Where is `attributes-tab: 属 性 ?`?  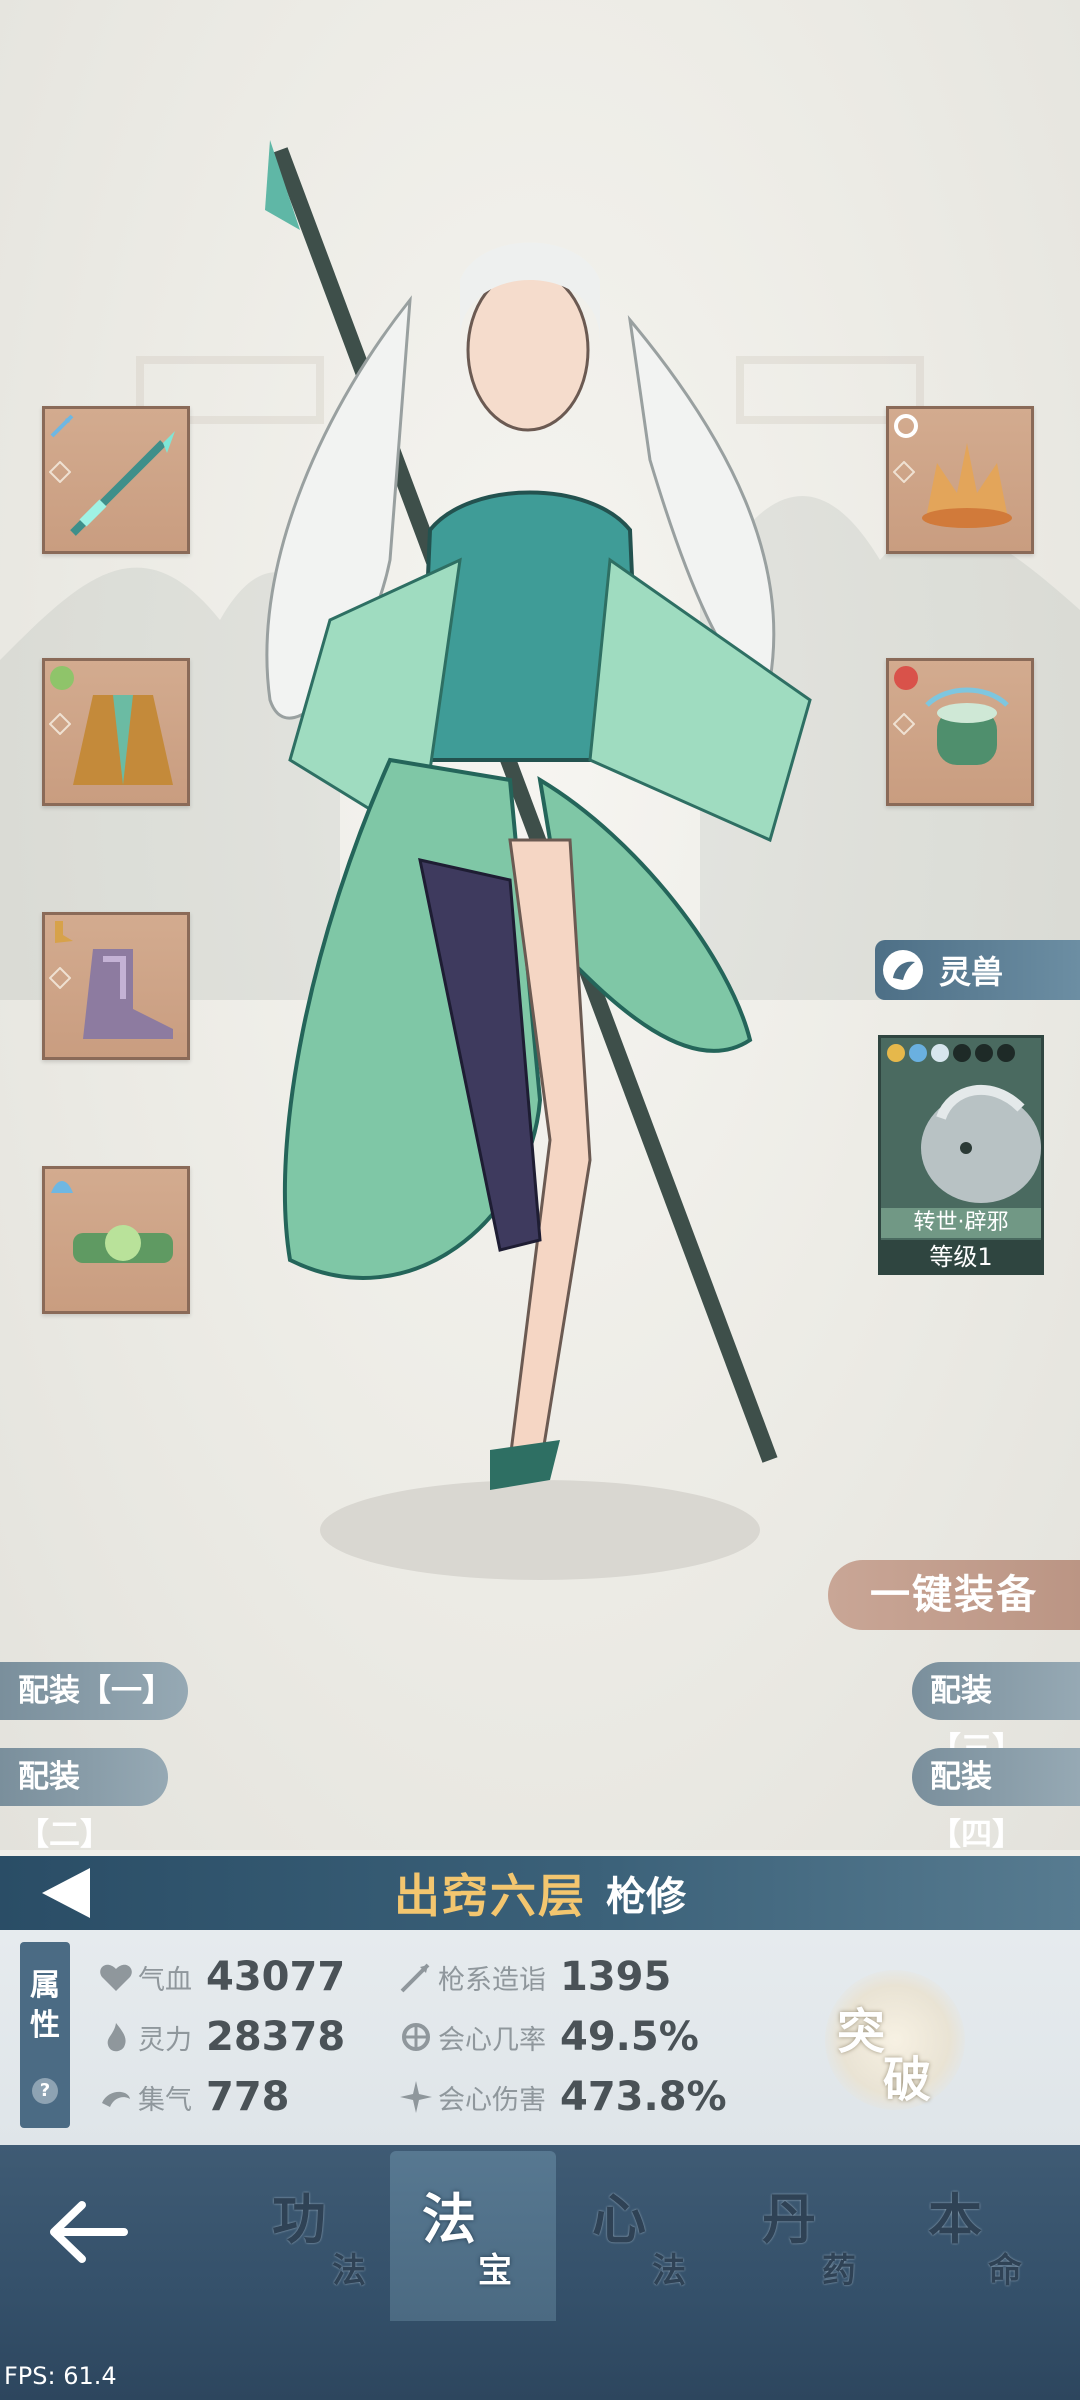
attributes-tab: 属 性 ? is located at coordinates (45, 2035).